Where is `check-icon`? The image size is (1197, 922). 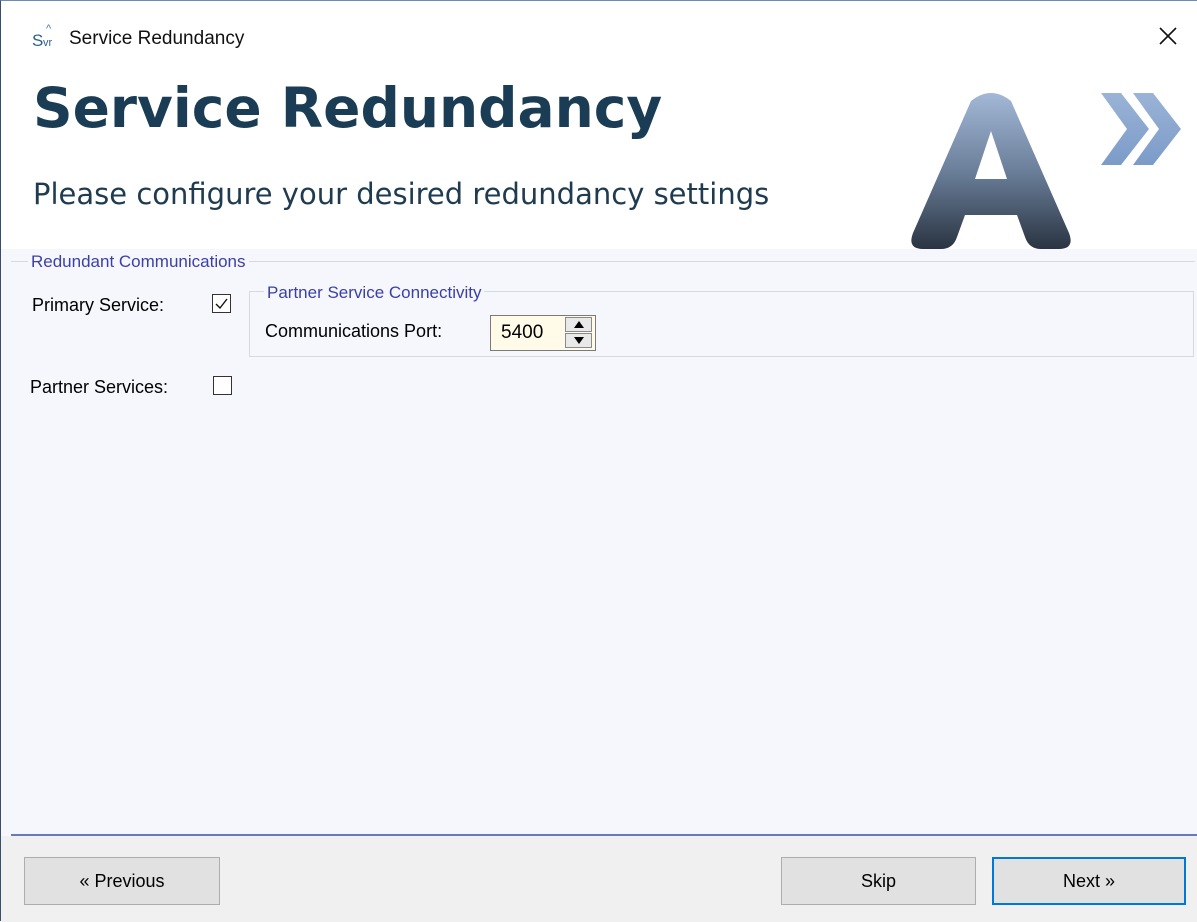 check-icon is located at coordinates (221, 304).